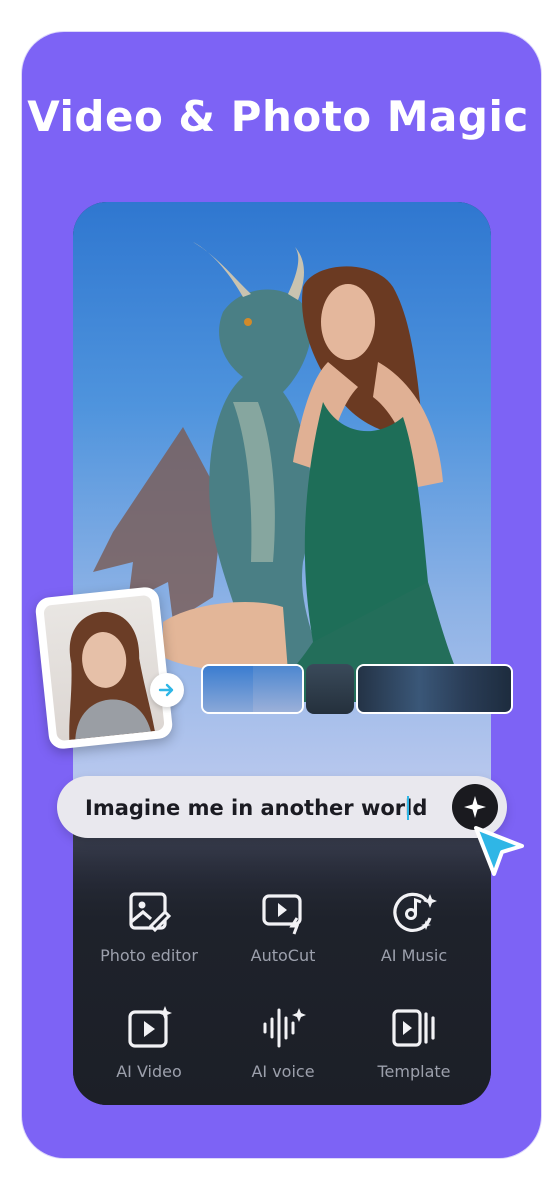  I want to click on tool-ai-video: AI Video, so click(149, 1042).